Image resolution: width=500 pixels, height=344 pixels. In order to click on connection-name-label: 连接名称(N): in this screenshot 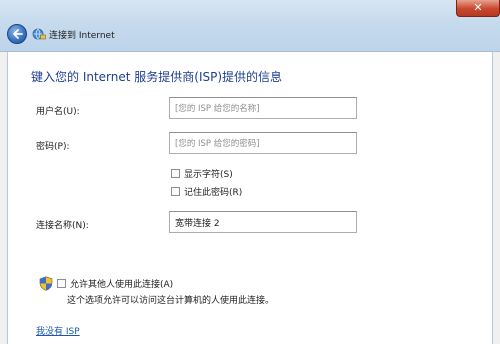, I will do `click(62, 226)`.